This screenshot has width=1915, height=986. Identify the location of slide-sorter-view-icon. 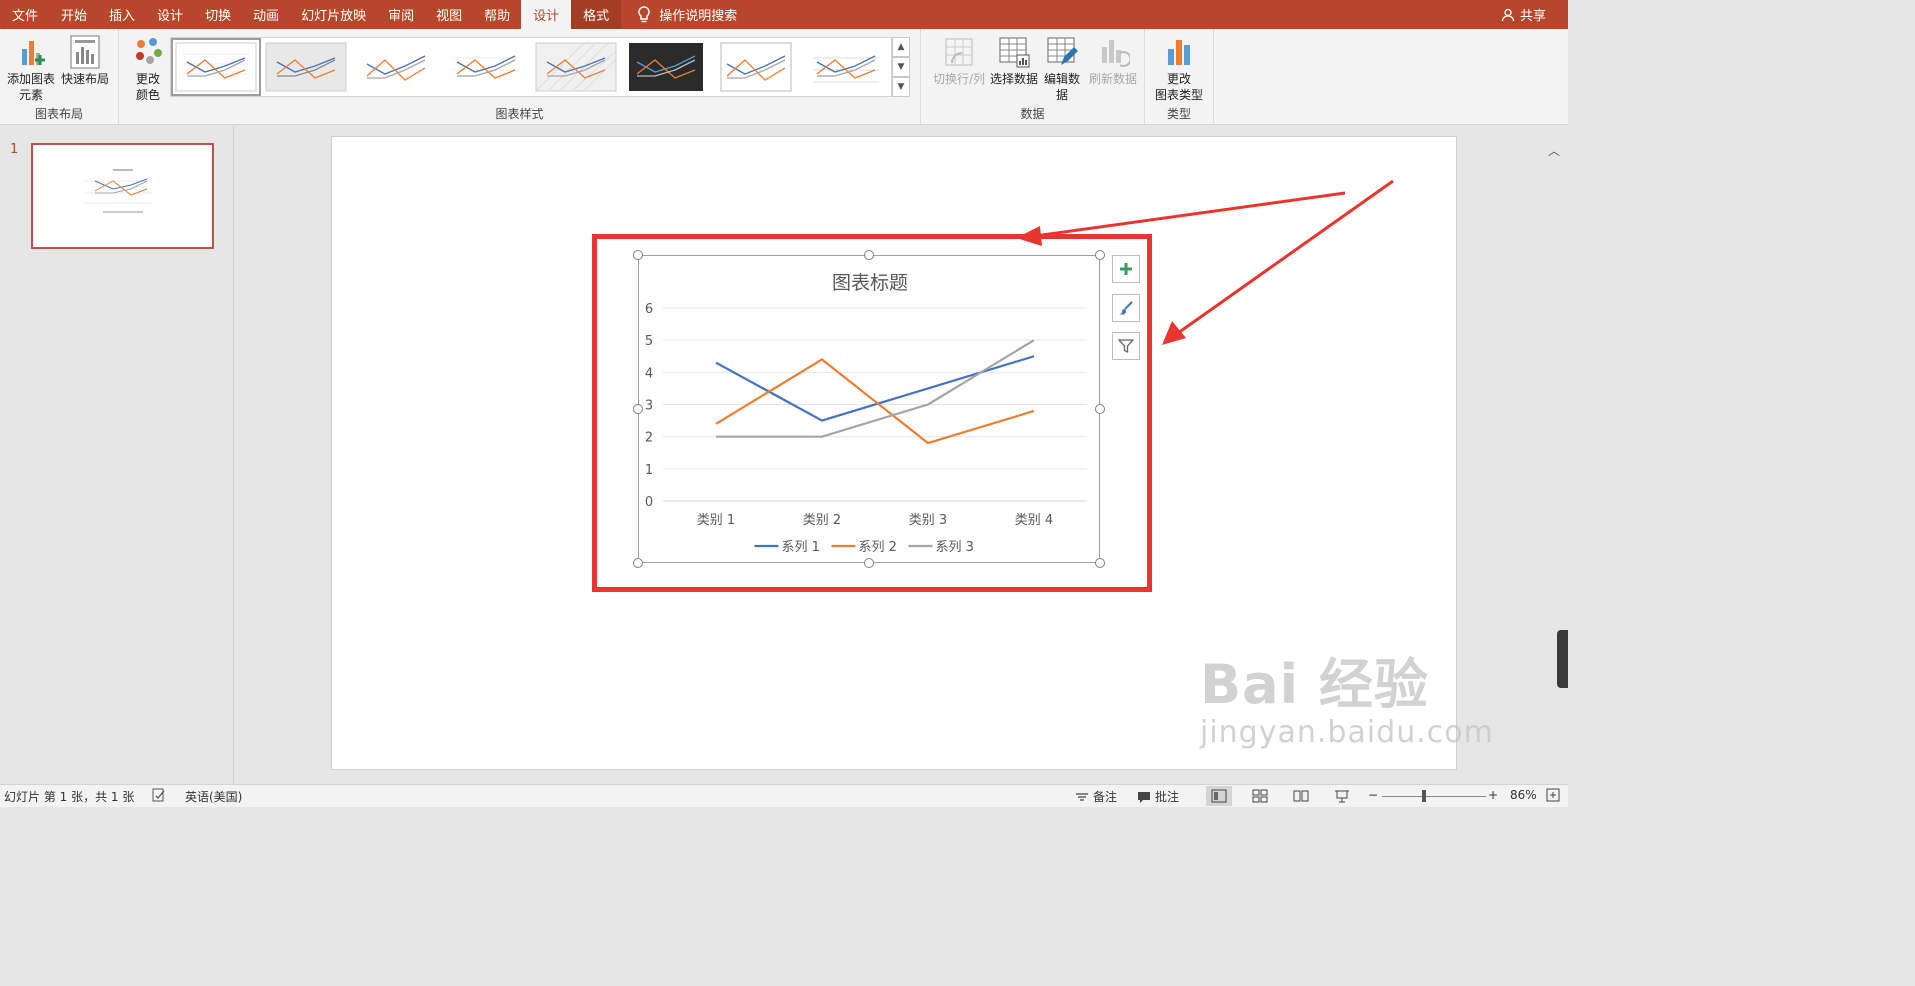
(1260, 796).